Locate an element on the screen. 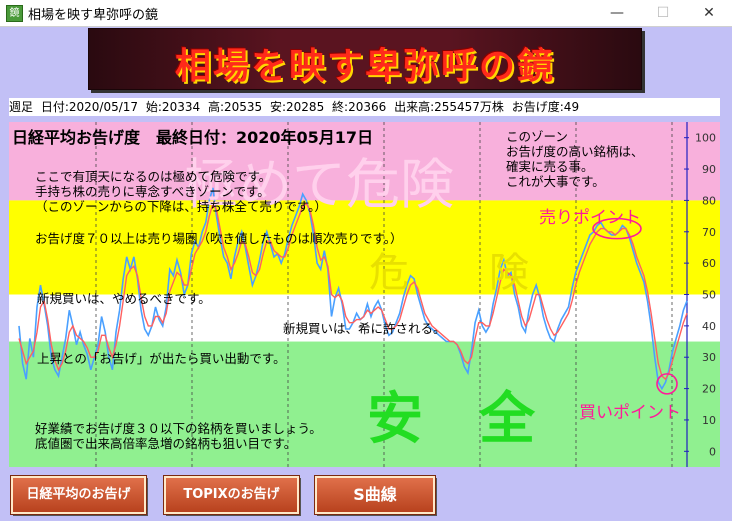 The height and width of the screenshot is (521, 732). info-open: 始:20334 is located at coordinates (173, 107).